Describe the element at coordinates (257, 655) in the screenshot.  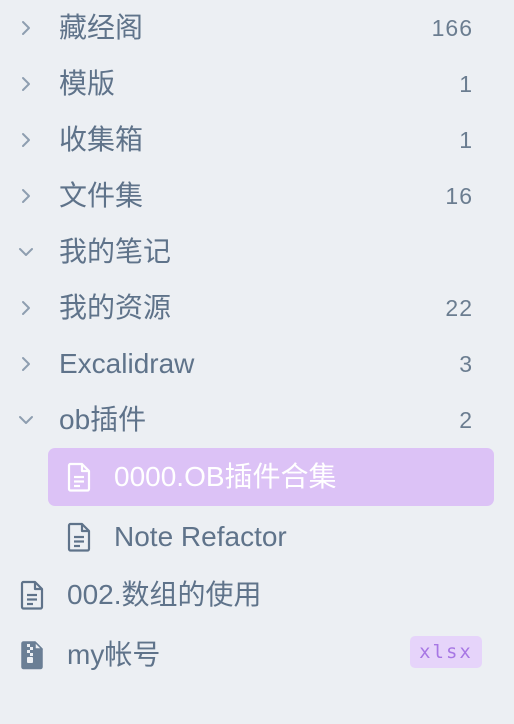
I see `file-row-my-account: my帐号 xlsx` at that location.